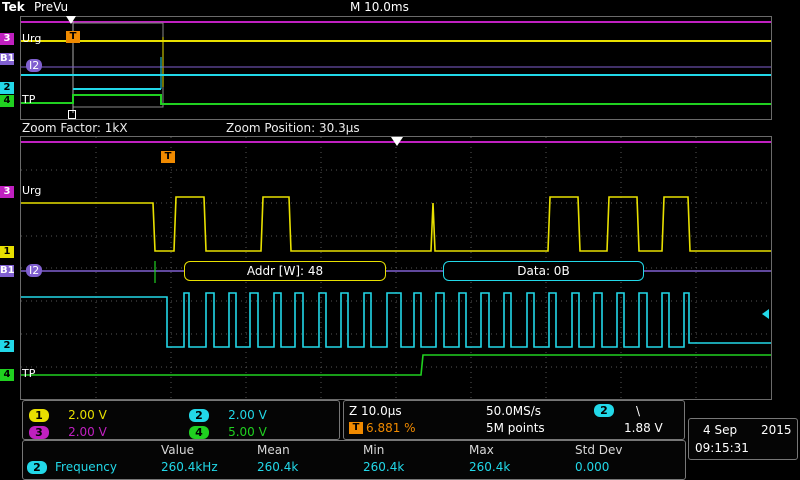 The image size is (800, 480). Describe the element at coordinates (34, 65) in the screenshot. I see `overview-bus-label: I2` at that location.